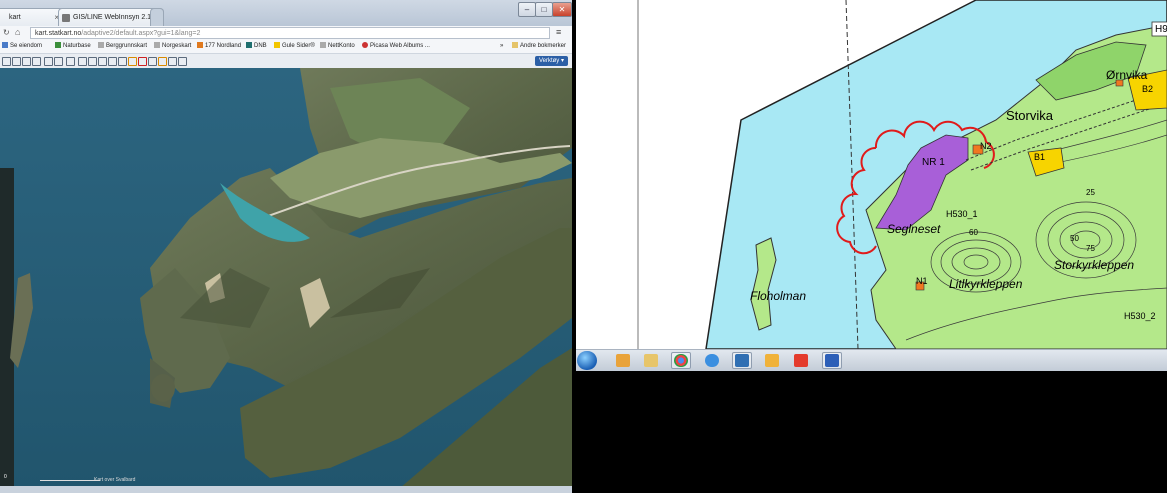 Image resolution: width=1167 pixels, height=493 pixels. I want to click on chrome-icon, so click(681, 360).